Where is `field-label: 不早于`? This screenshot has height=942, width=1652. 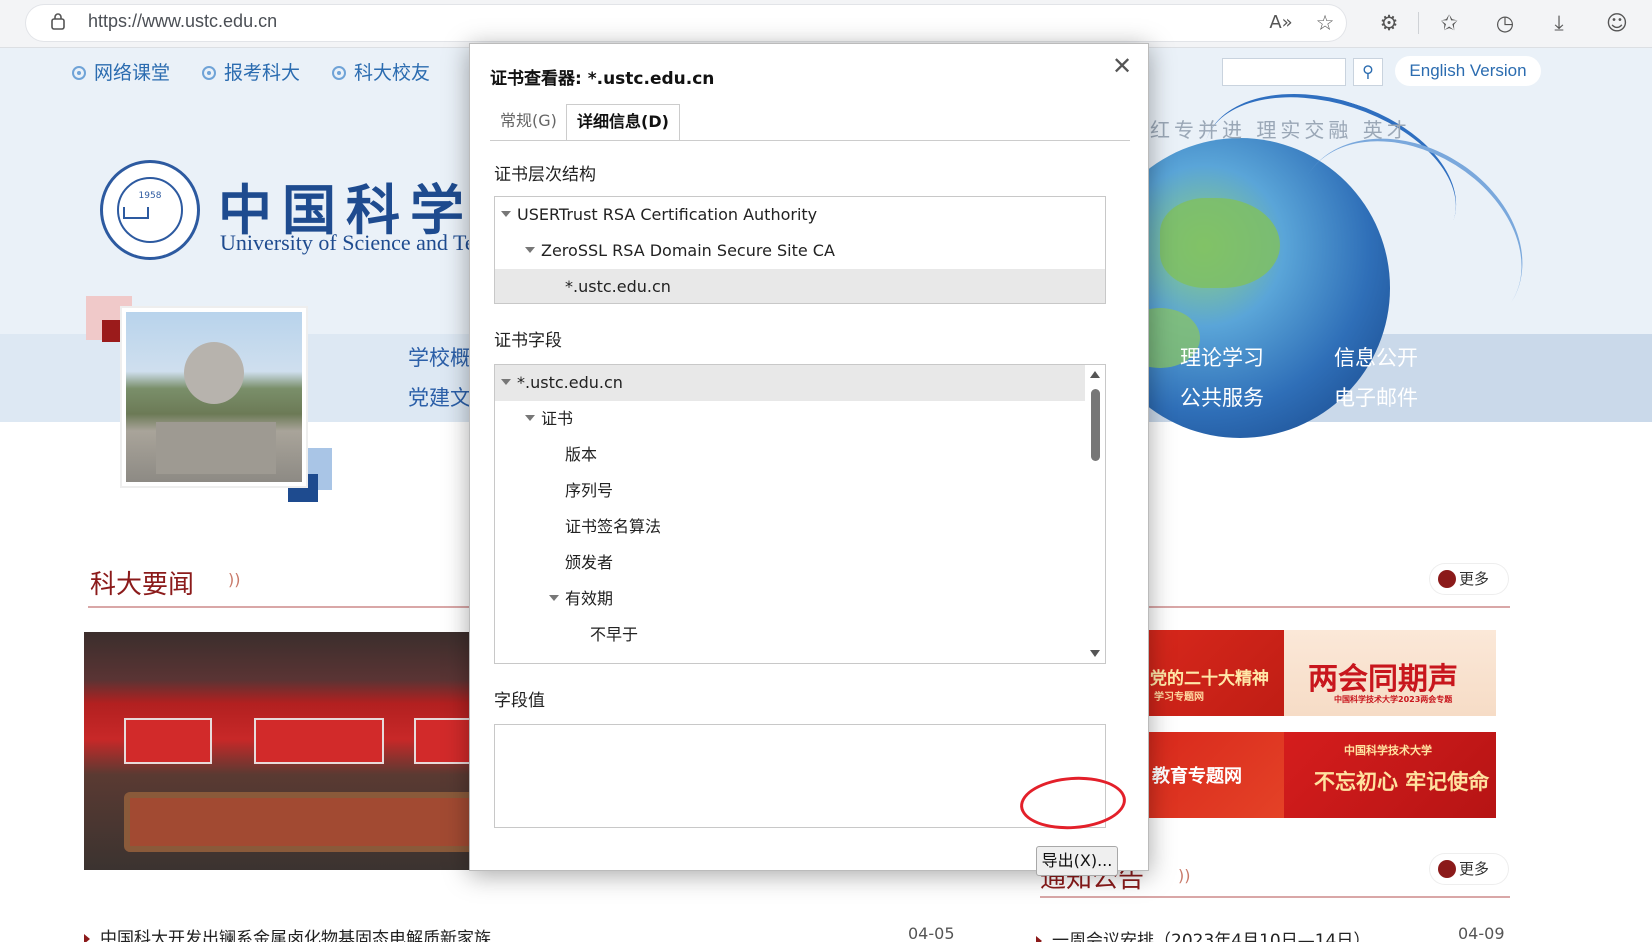 field-label: 不早于 is located at coordinates (614, 634).